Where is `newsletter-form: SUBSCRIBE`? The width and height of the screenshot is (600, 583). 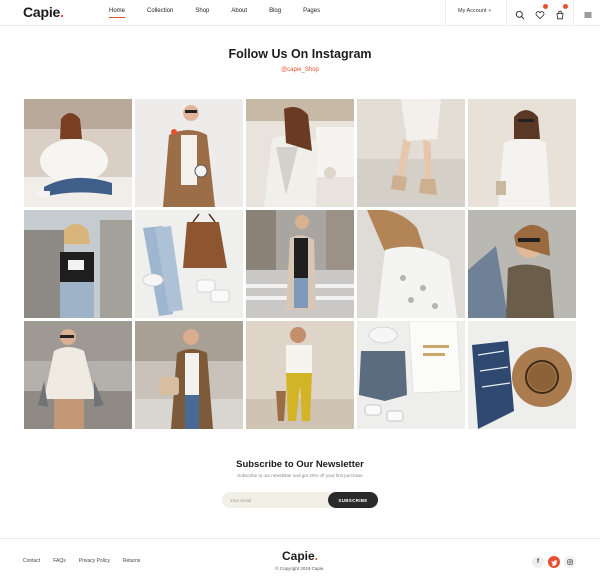
newsletter-form: SUBSCRIBE is located at coordinates (300, 500).